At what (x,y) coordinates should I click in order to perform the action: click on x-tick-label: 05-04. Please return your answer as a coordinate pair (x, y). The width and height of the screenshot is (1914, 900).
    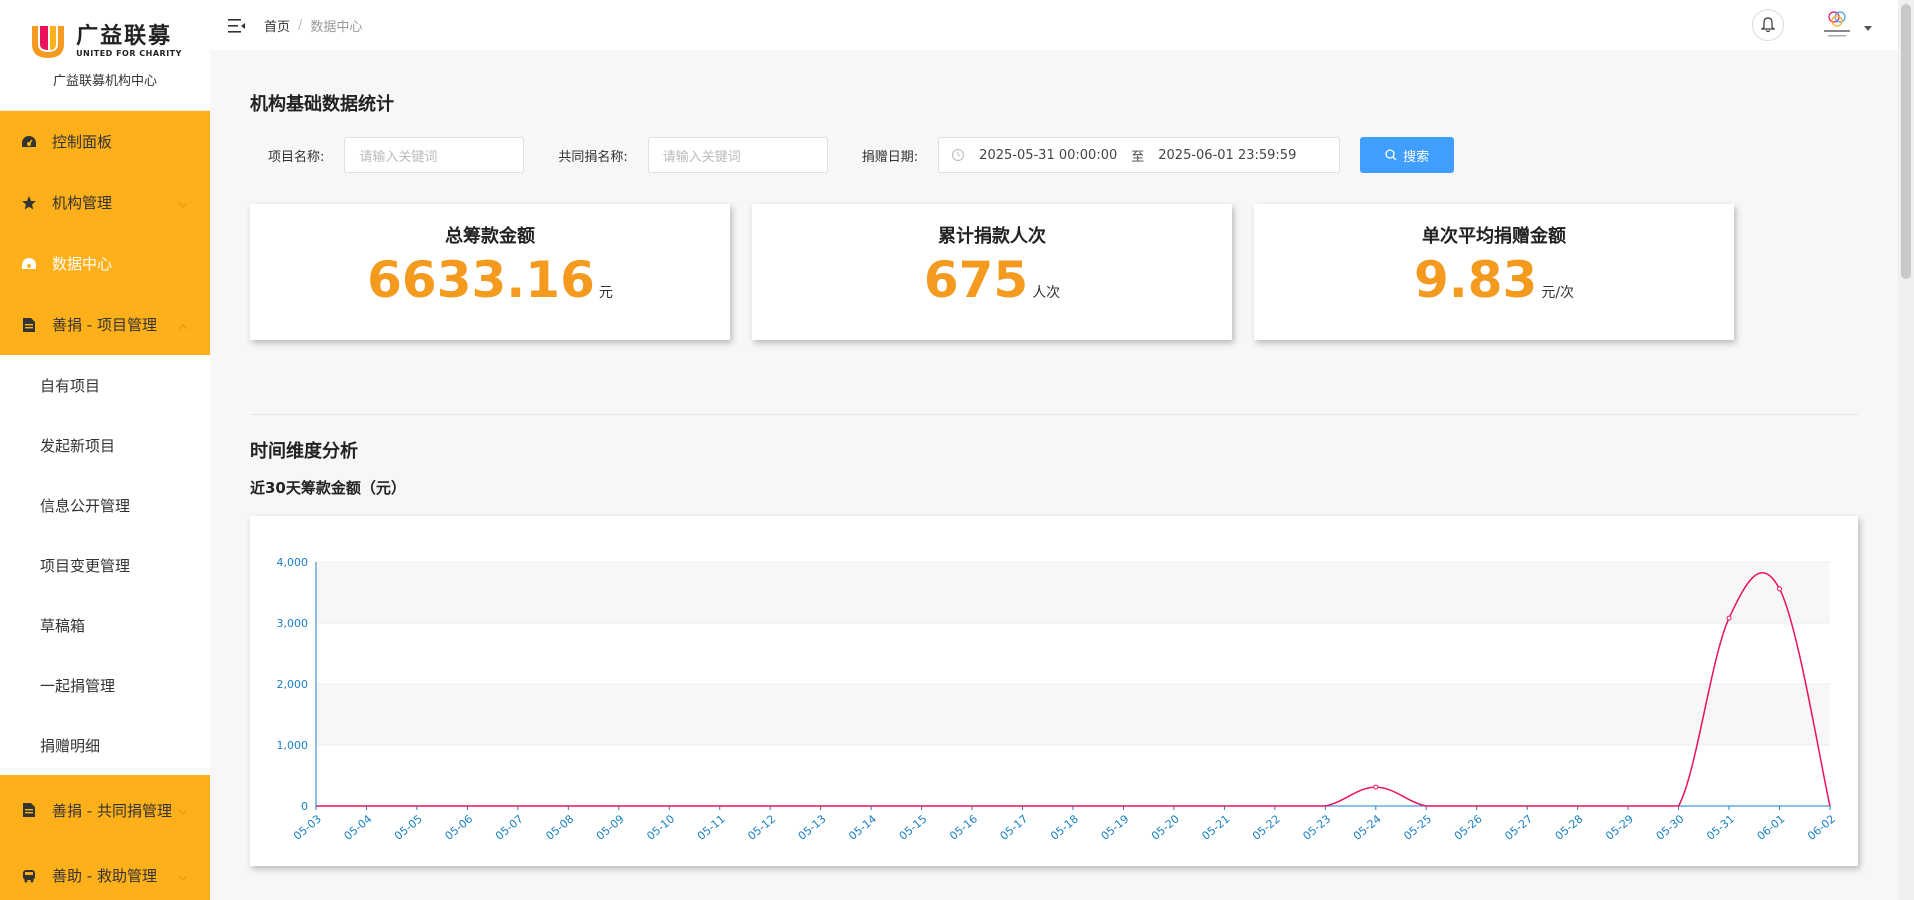
    Looking at the image, I should click on (358, 827).